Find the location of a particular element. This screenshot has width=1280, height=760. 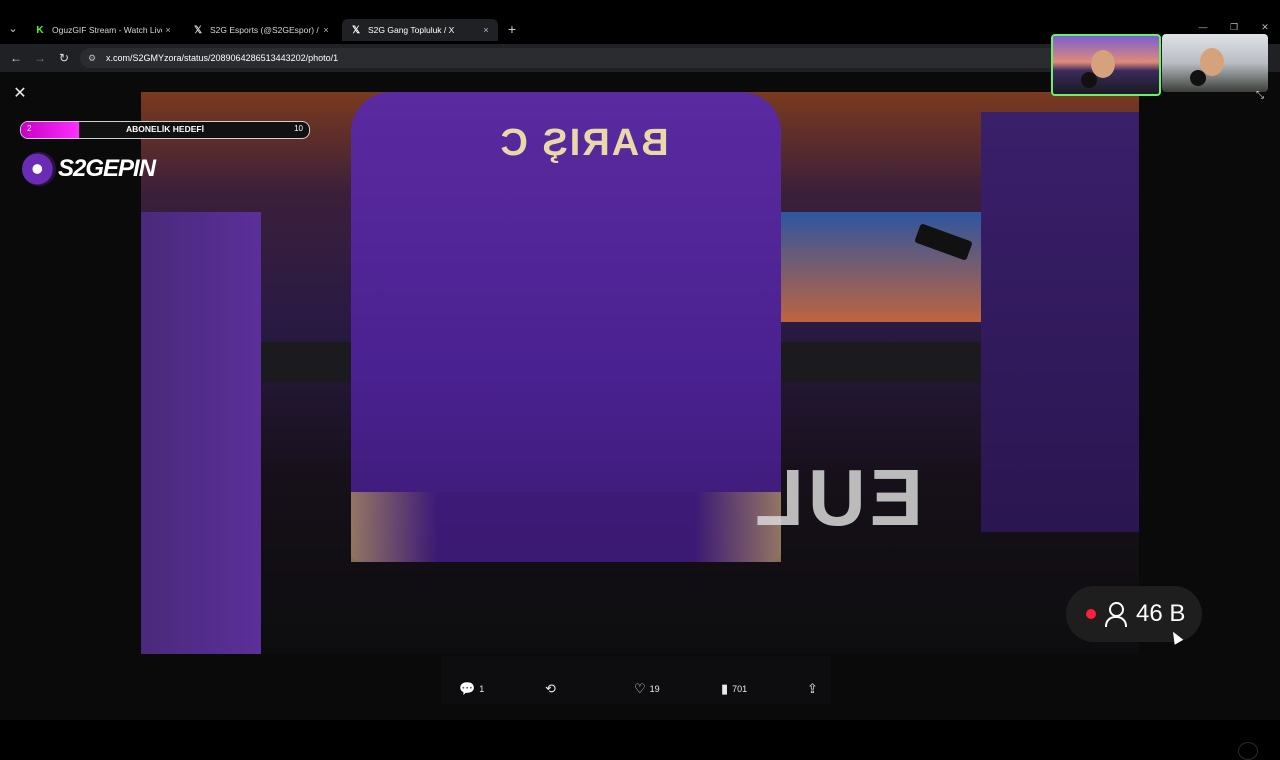

tweet-action-bar: 💬 1 ⟲ ♡ 19 ▮ 701 ⇪ is located at coordinates (636, 680).